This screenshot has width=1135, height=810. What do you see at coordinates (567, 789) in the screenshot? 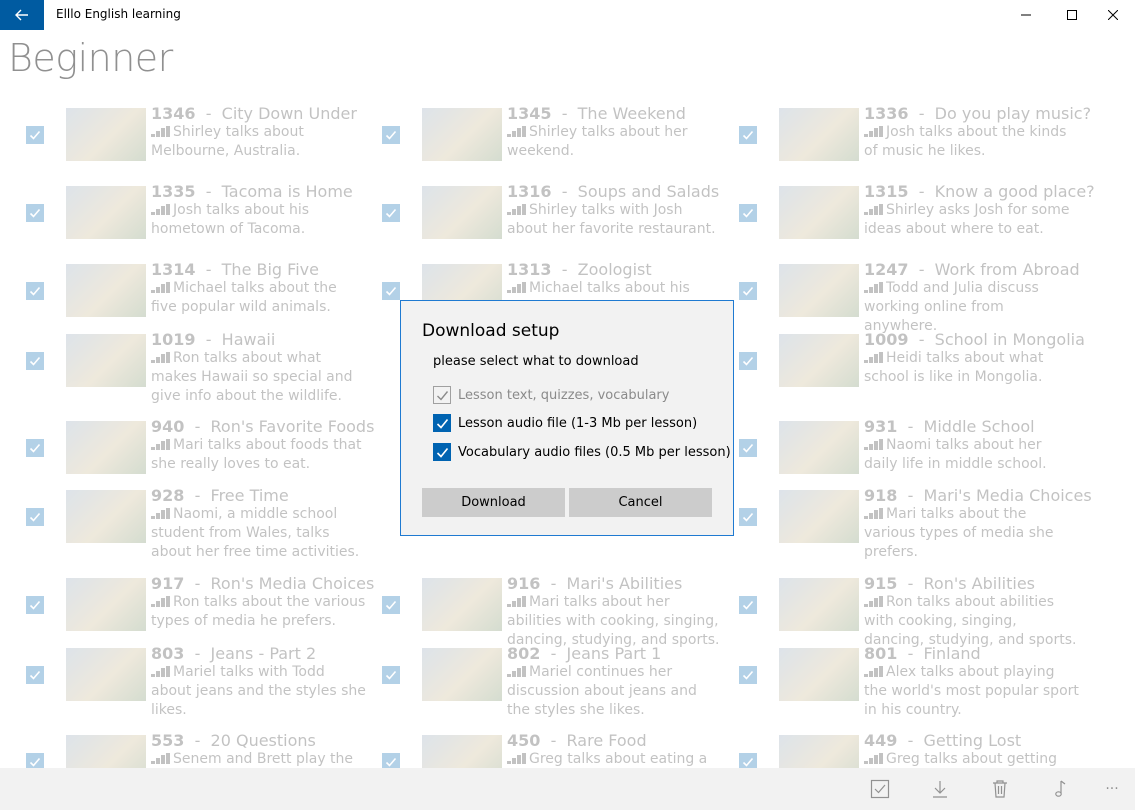
I see `command-bar: ···` at bounding box center [567, 789].